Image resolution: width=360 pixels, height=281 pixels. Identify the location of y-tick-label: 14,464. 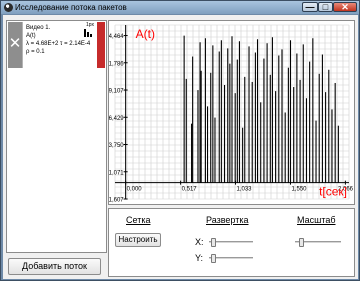
(116, 37).